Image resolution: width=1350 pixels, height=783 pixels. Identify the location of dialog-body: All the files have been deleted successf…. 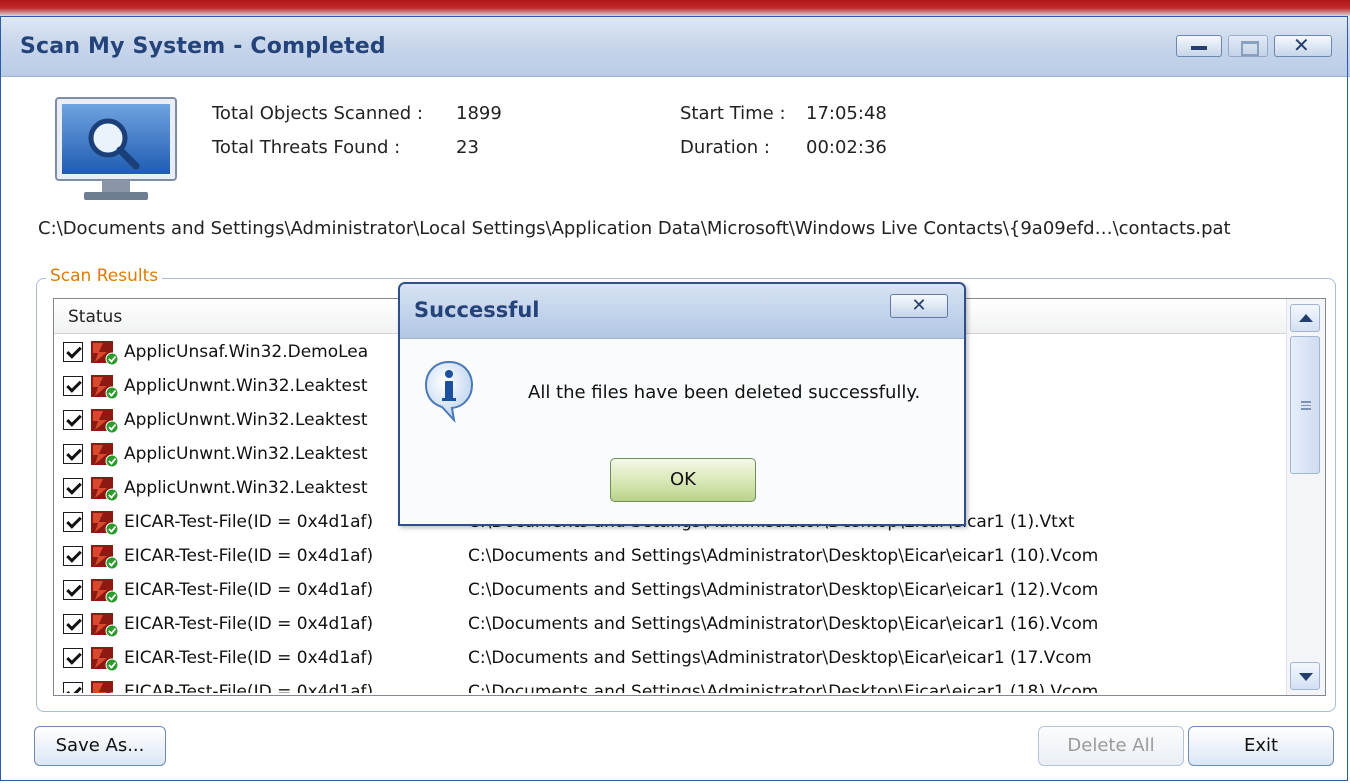
(682, 432).